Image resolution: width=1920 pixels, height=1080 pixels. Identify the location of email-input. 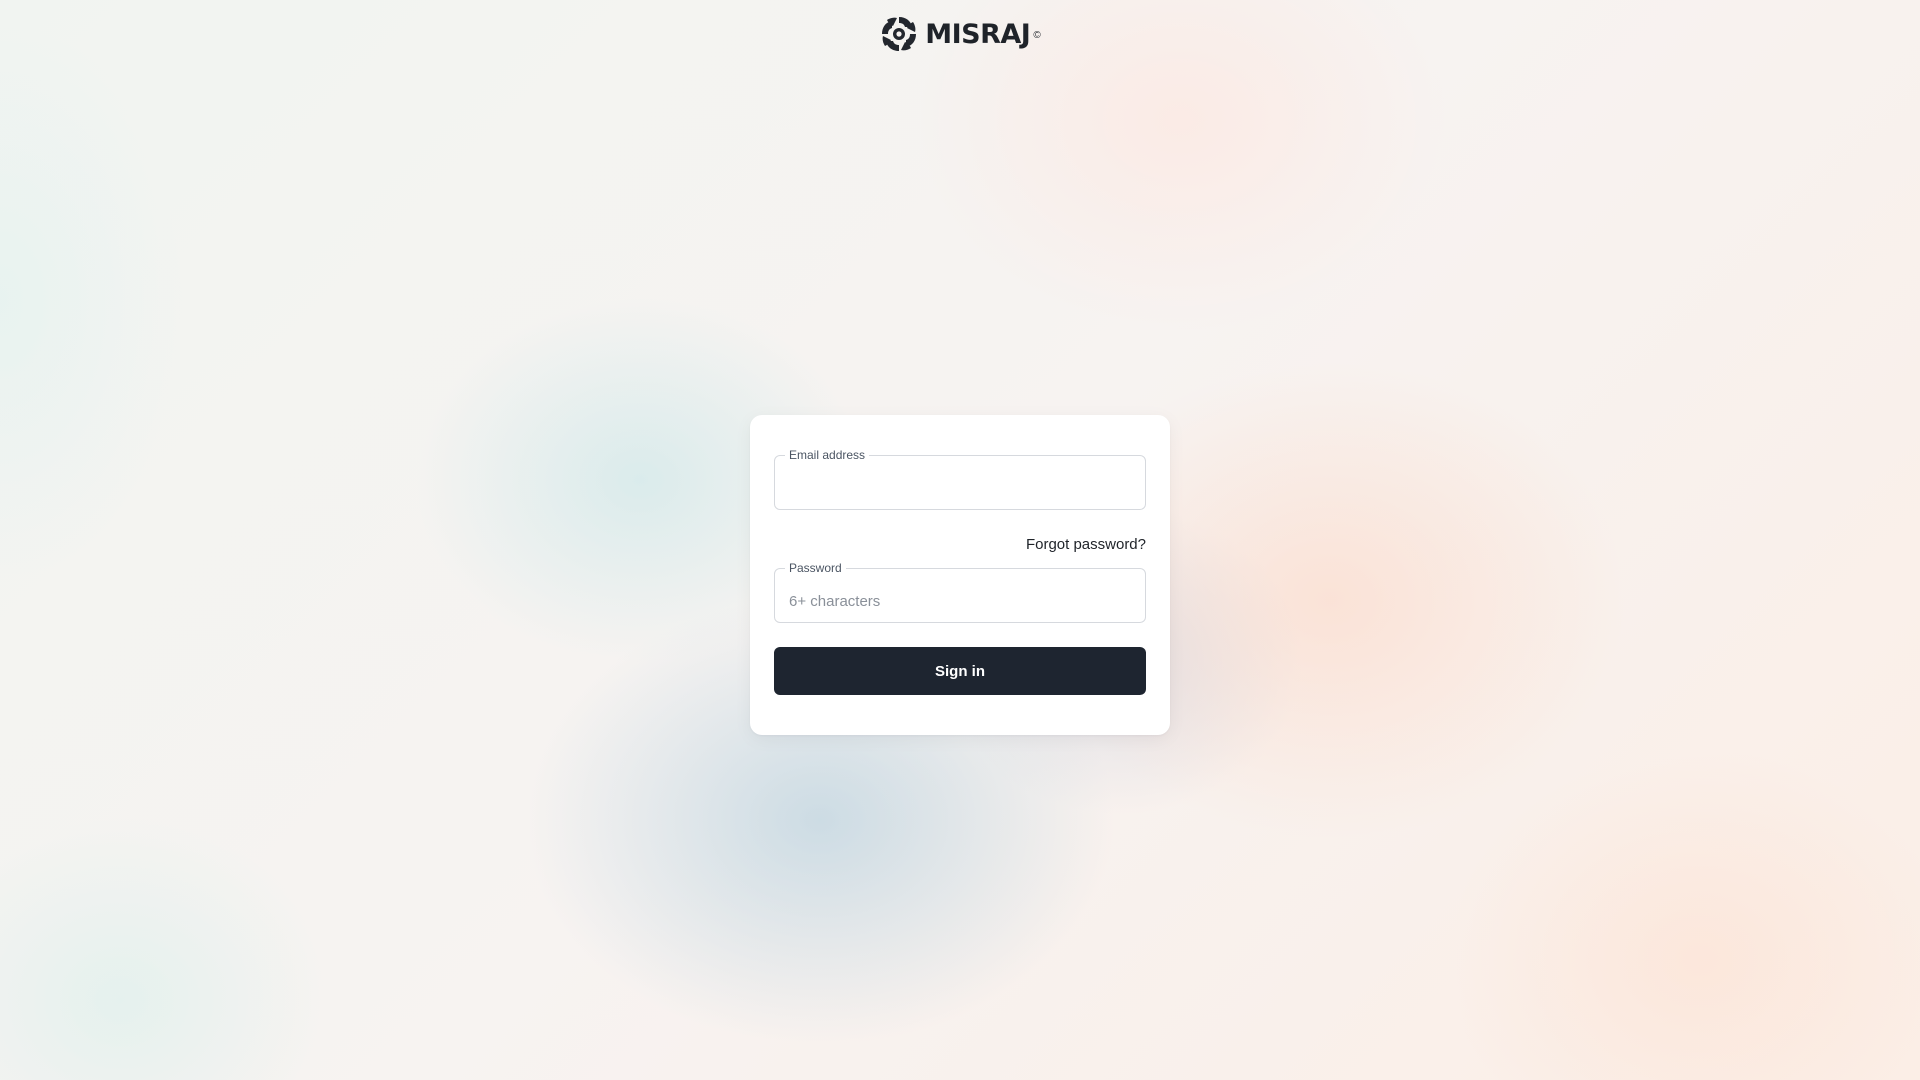
(960, 482).